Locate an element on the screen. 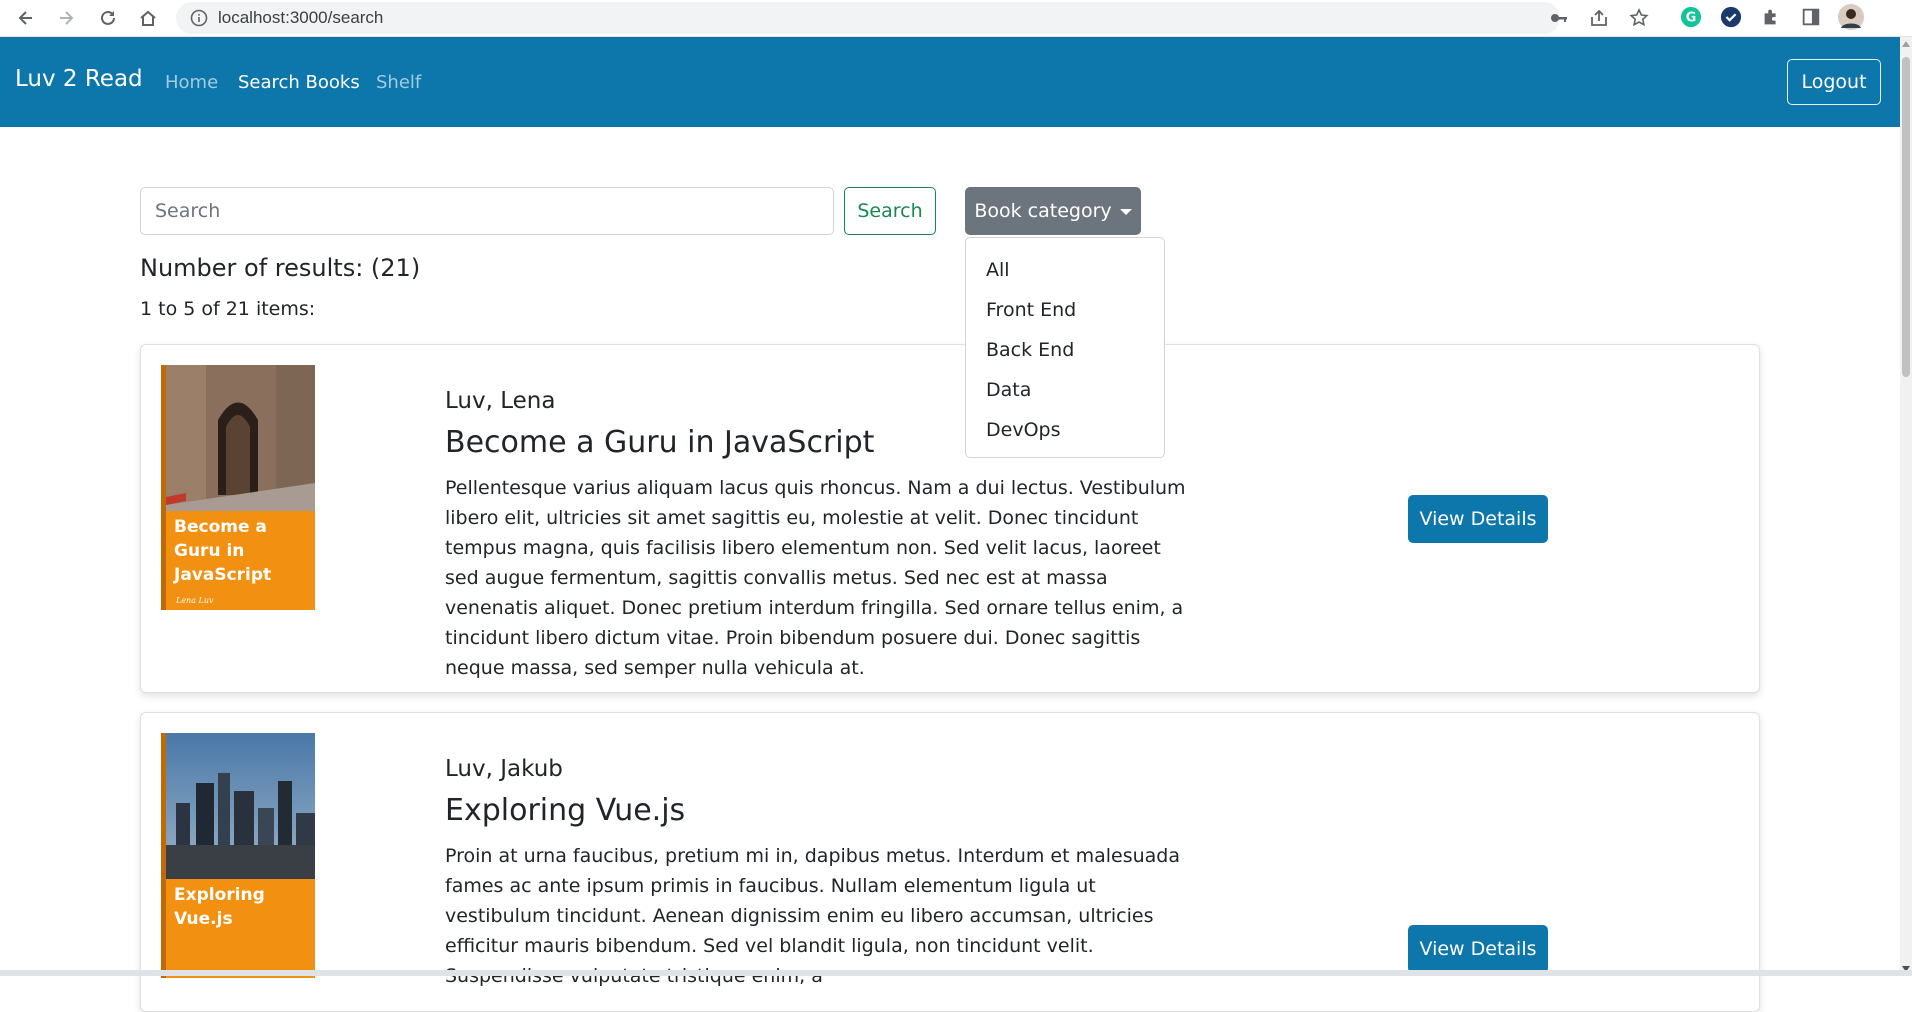 This screenshot has height=1012, width=1912. cover-author-text: Lena Luv is located at coordinates (195, 600).